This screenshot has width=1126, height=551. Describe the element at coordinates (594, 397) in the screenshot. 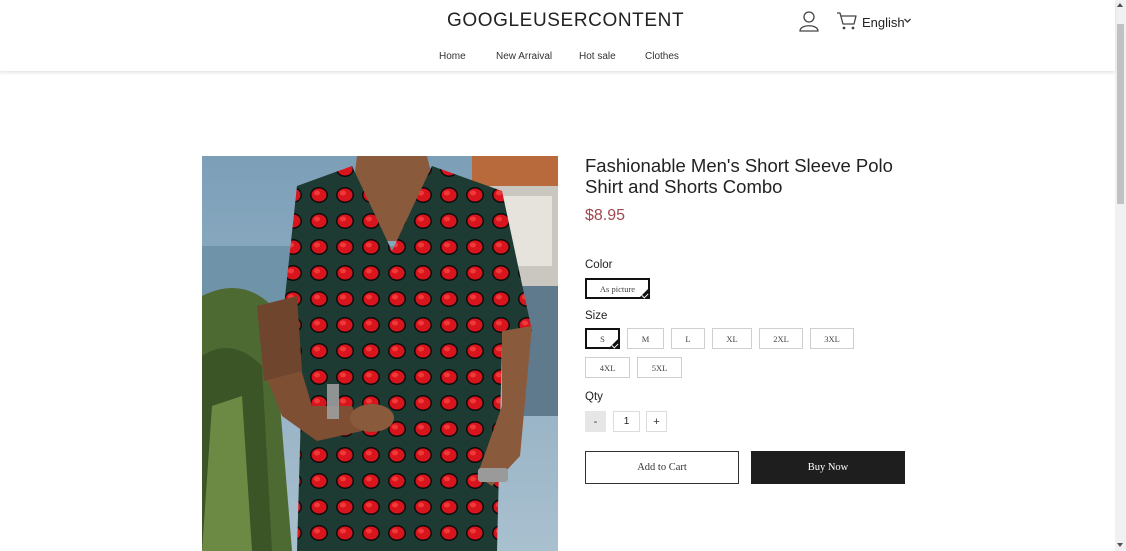

I see `qty-label: Qty` at that location.